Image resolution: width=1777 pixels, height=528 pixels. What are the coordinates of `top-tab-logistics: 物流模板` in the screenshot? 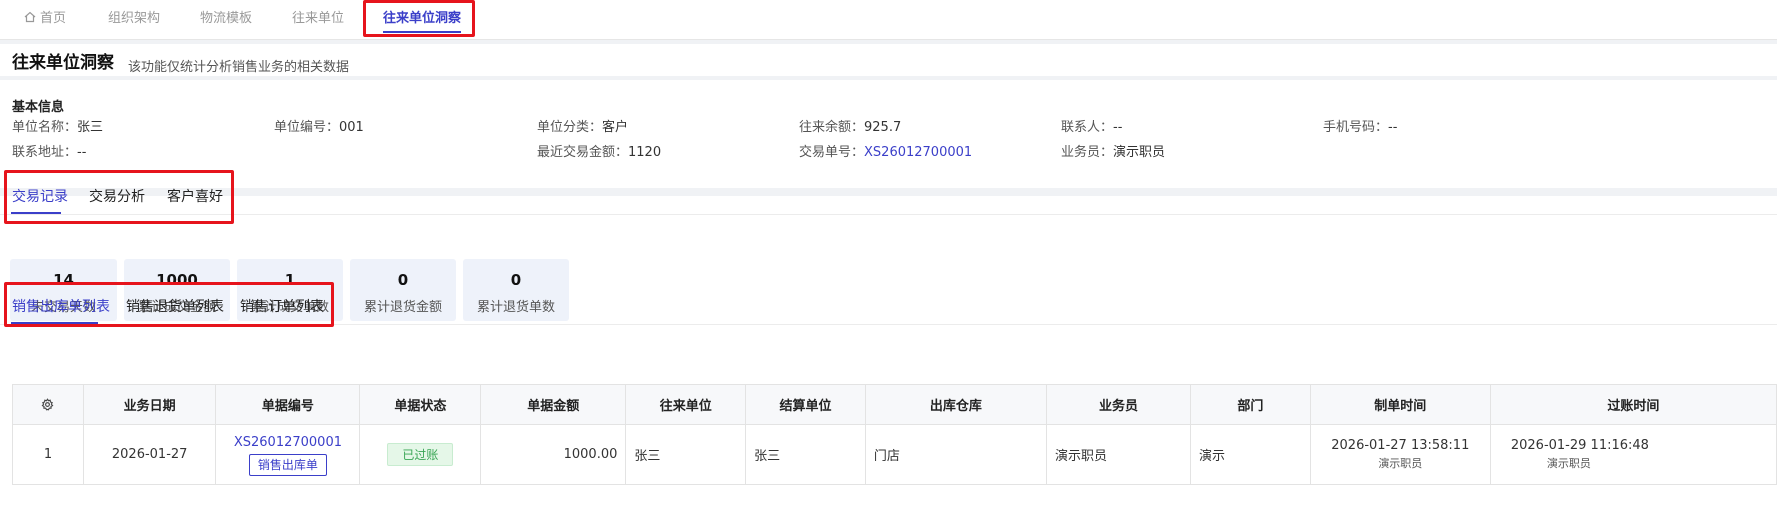 It's located at (226, 20).